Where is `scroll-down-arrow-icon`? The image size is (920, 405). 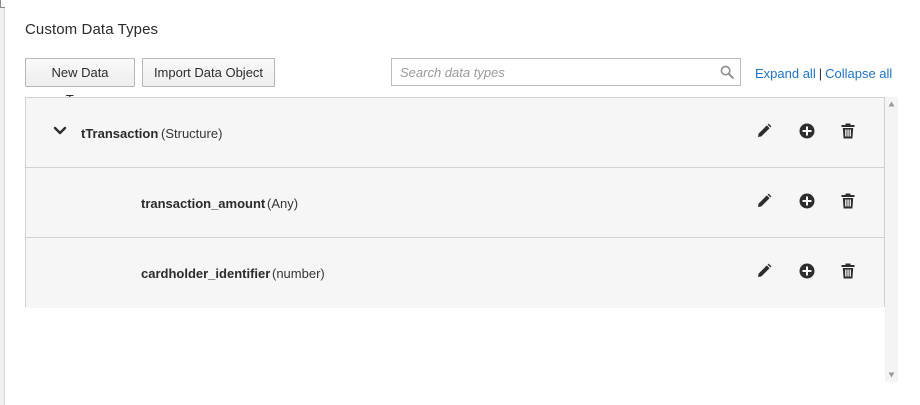
scroll-down-arrow-icon is located at coordinates (891, 375).